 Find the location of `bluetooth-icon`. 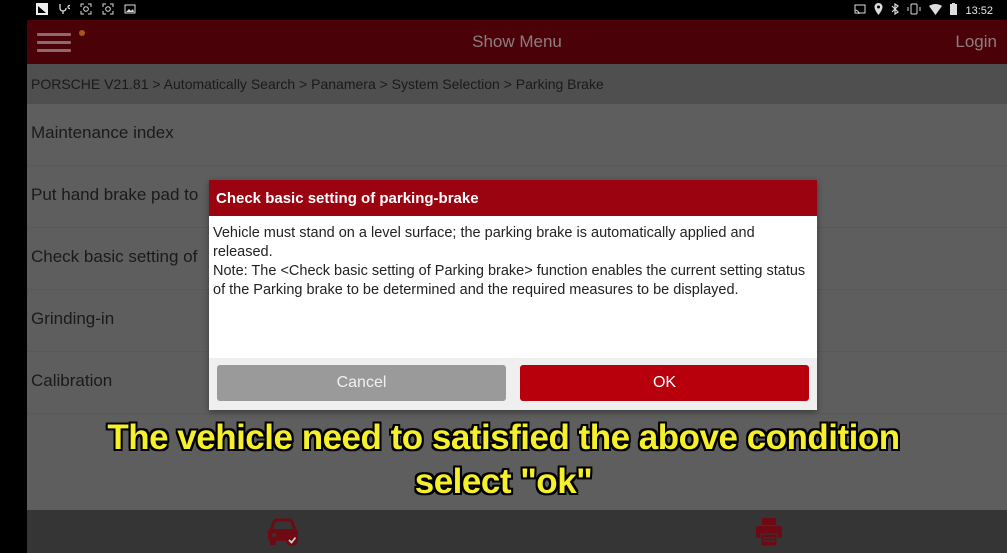

bluetooth-icon is located at coordinates (895, 10).